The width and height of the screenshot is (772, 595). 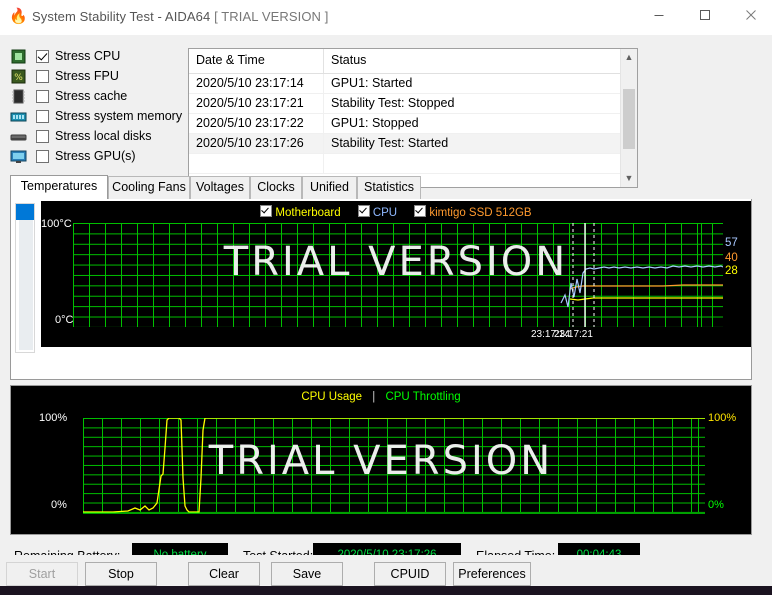 I want to click on usage-y-top-label-right: 100%, so click(x=722, y=418).